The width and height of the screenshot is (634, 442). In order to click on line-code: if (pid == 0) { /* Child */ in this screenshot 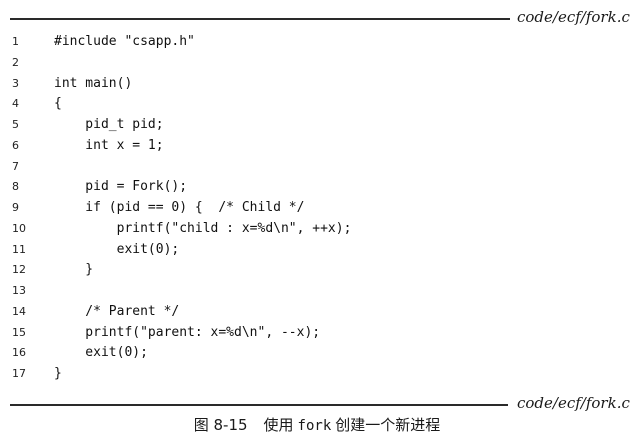, I will do `click(179, 207)`.